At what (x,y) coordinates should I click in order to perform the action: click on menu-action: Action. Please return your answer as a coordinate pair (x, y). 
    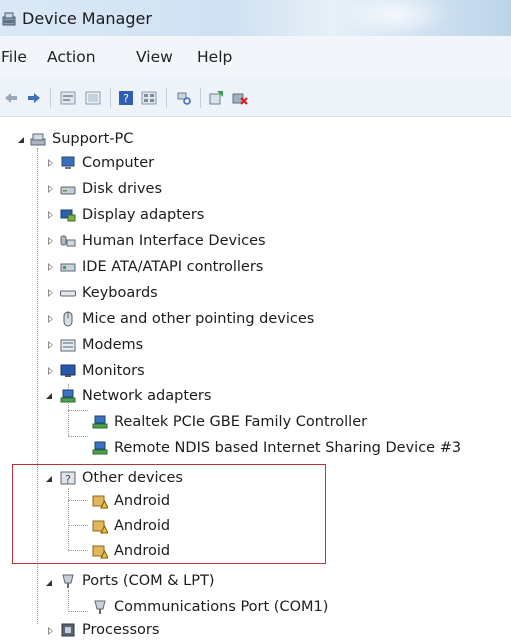
    Looking at the image, I should click on (71, 57).